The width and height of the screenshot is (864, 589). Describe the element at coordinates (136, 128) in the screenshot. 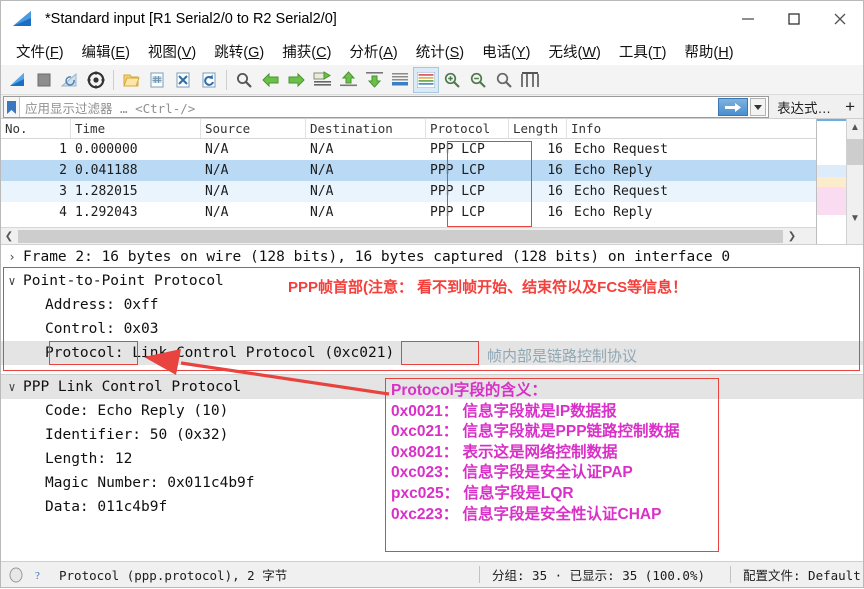

I see `column-header-time: Time` at that location.